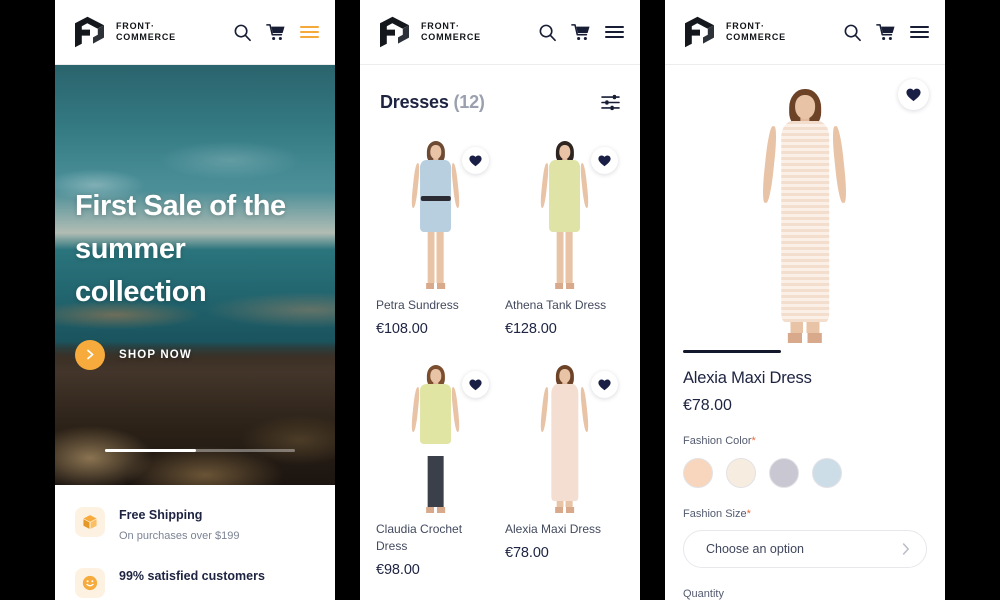 Image resolution: width=1000 pixels, height=600 pixels. I want to click on product-gallery, so click(805, 209).